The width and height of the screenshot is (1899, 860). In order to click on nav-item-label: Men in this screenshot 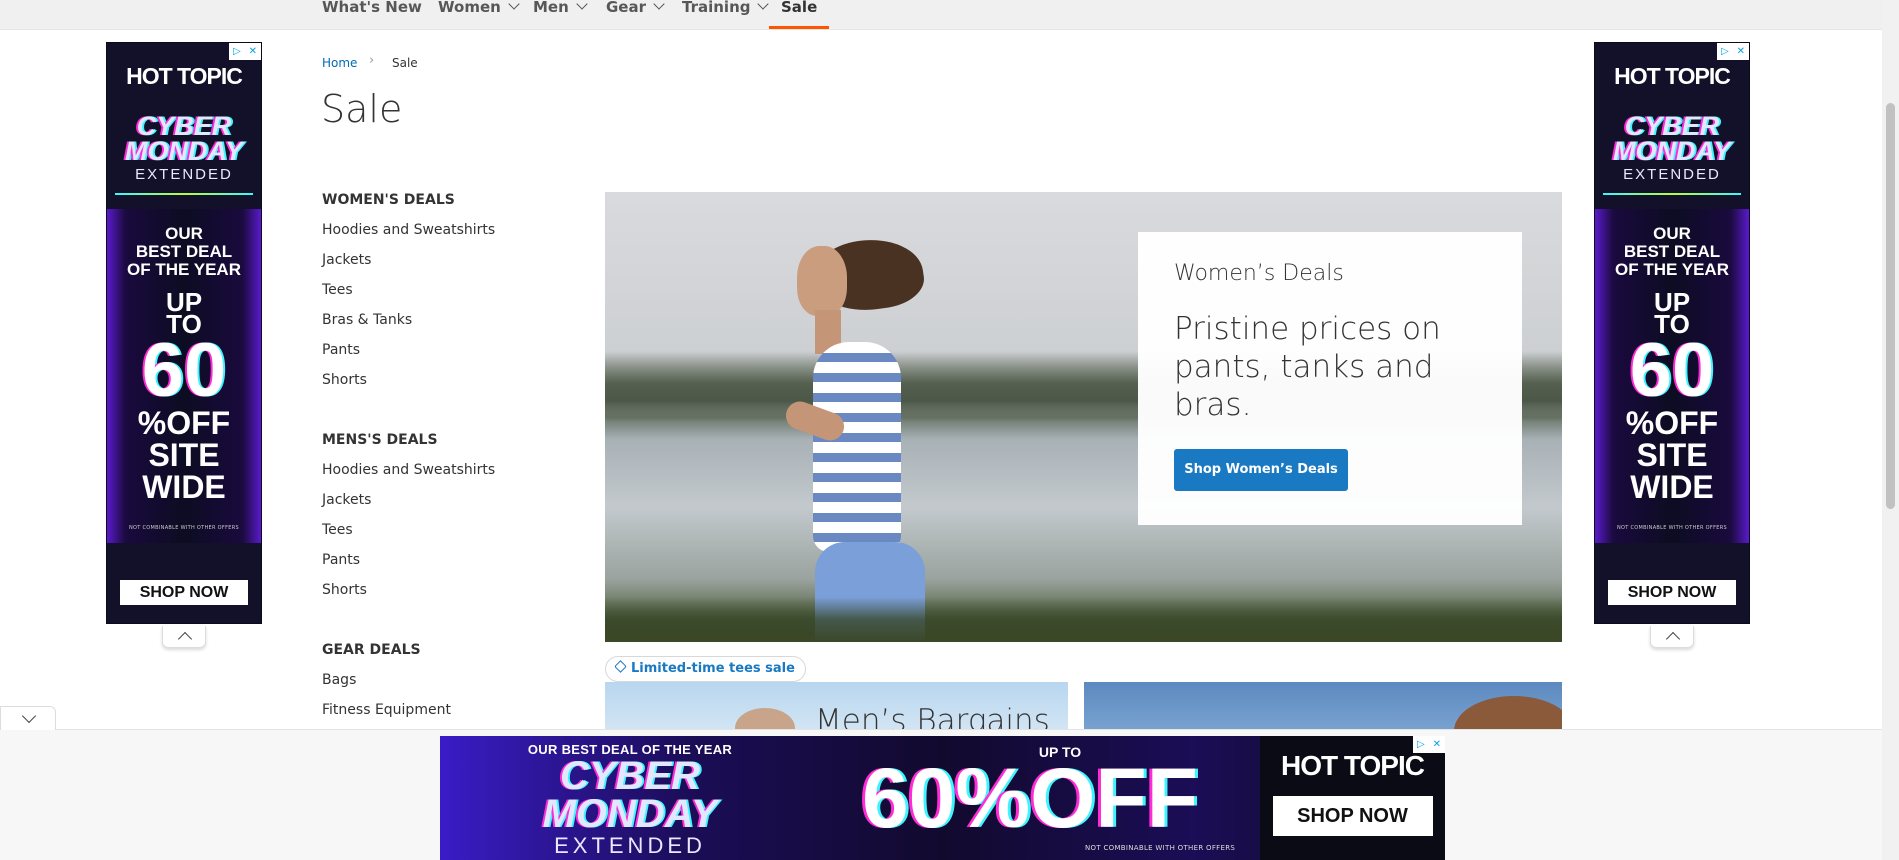, I will do `click(551, 8)`.